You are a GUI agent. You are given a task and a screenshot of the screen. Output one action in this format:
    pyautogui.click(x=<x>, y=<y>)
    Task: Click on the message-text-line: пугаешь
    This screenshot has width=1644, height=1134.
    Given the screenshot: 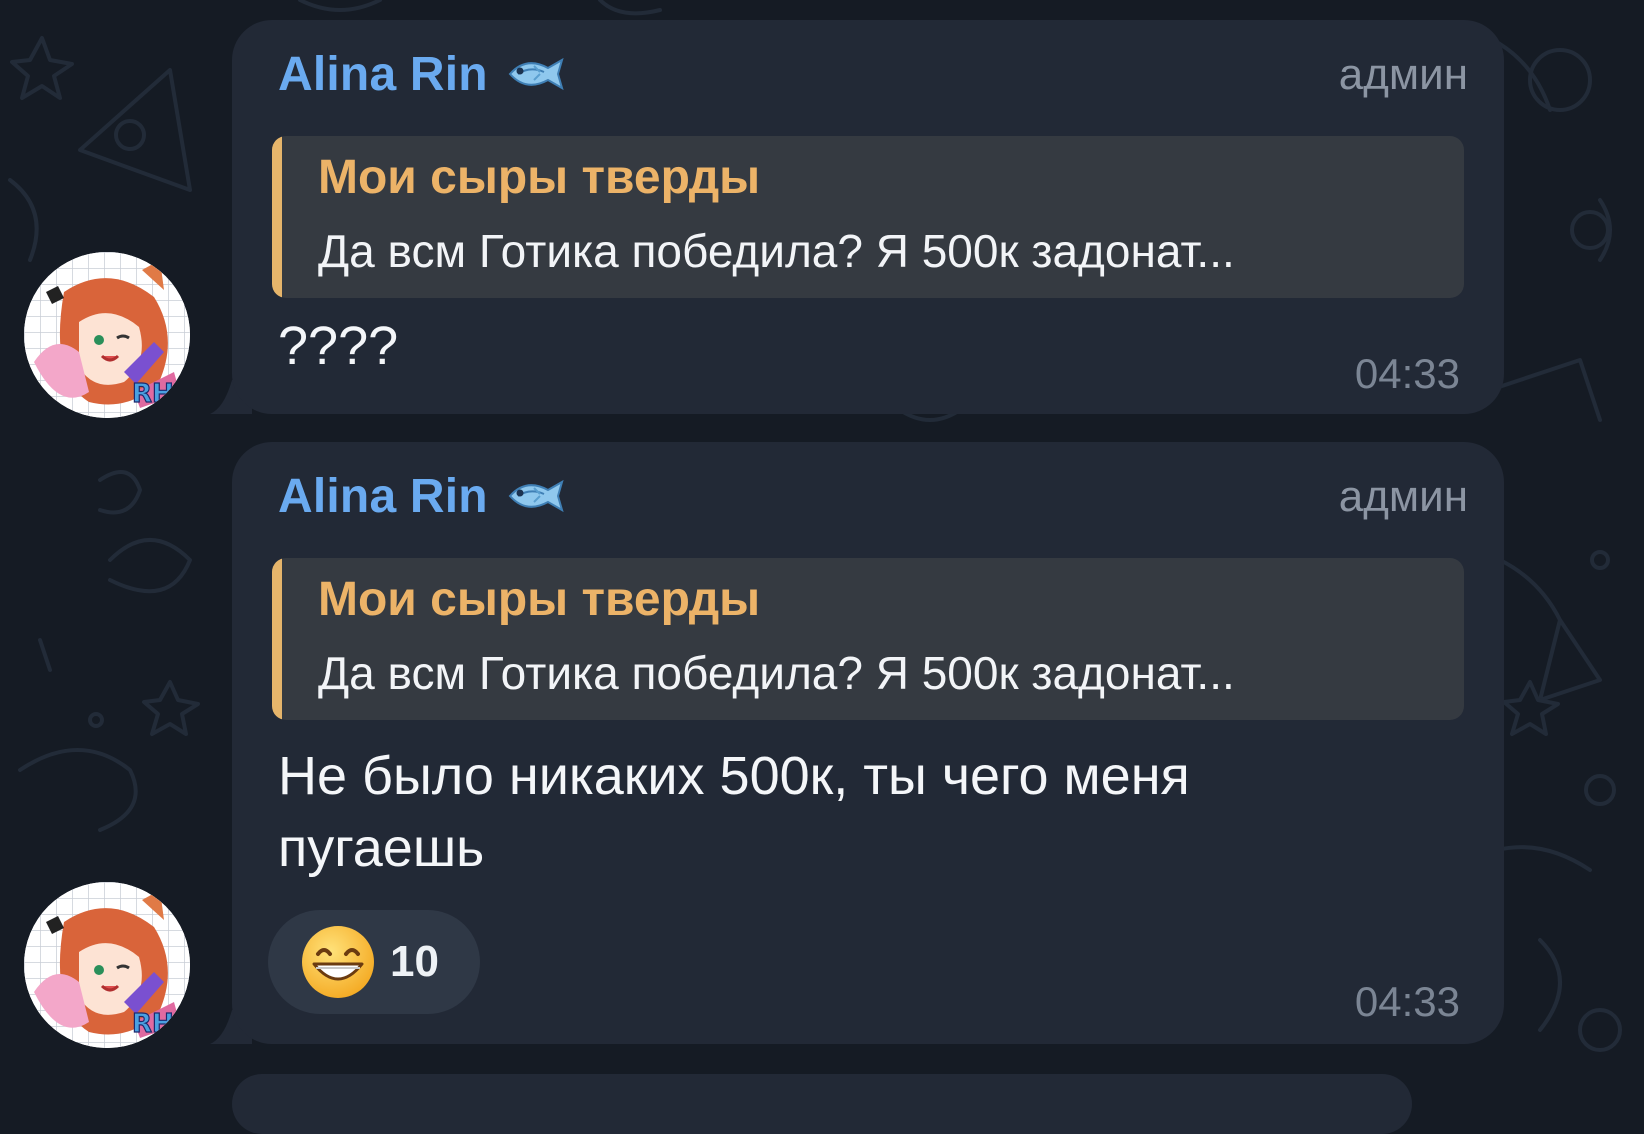 What is the action you would take?
    pyautogui.click(x=381, y=848)
    